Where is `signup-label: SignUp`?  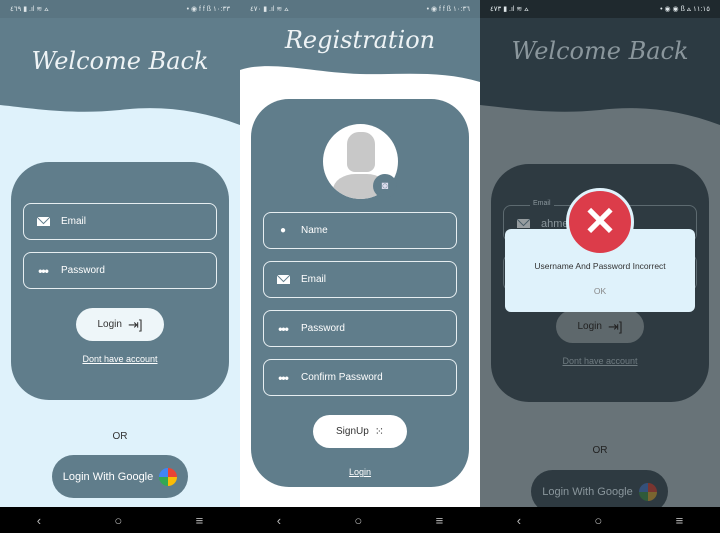
signup-label: SignUp is located at coordinates (352, 431).